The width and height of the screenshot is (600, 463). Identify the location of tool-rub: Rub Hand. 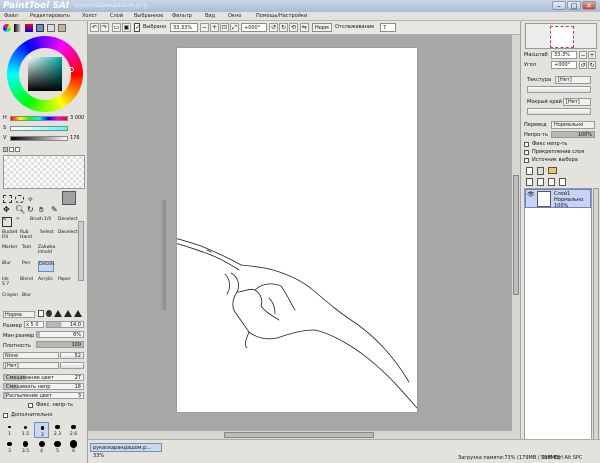
(26, 235).